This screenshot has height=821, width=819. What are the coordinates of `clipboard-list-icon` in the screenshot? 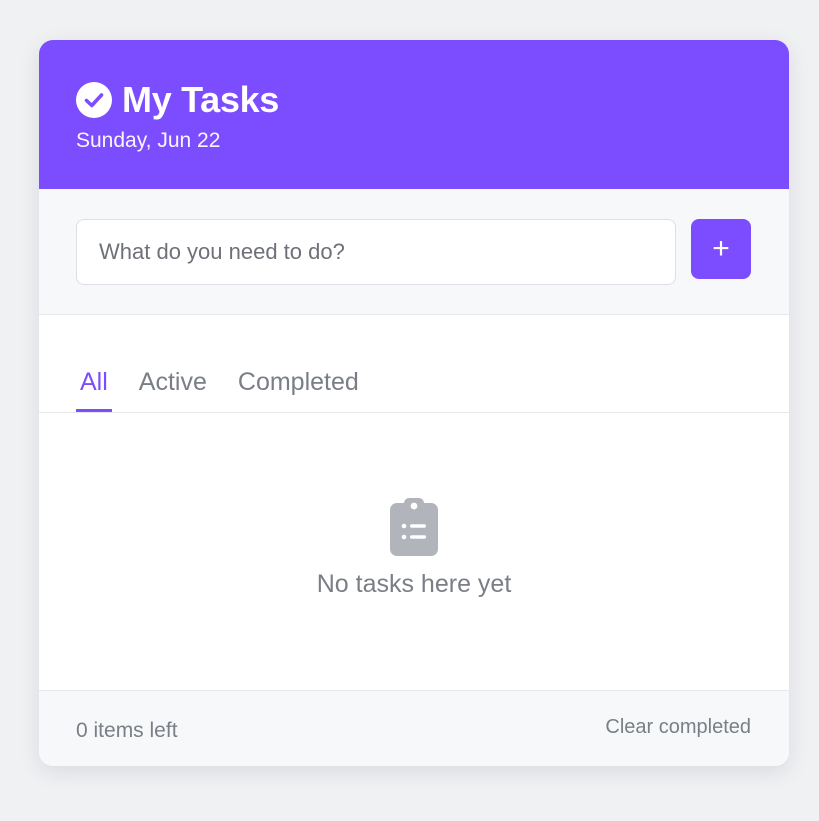 It's located at (414, 527).